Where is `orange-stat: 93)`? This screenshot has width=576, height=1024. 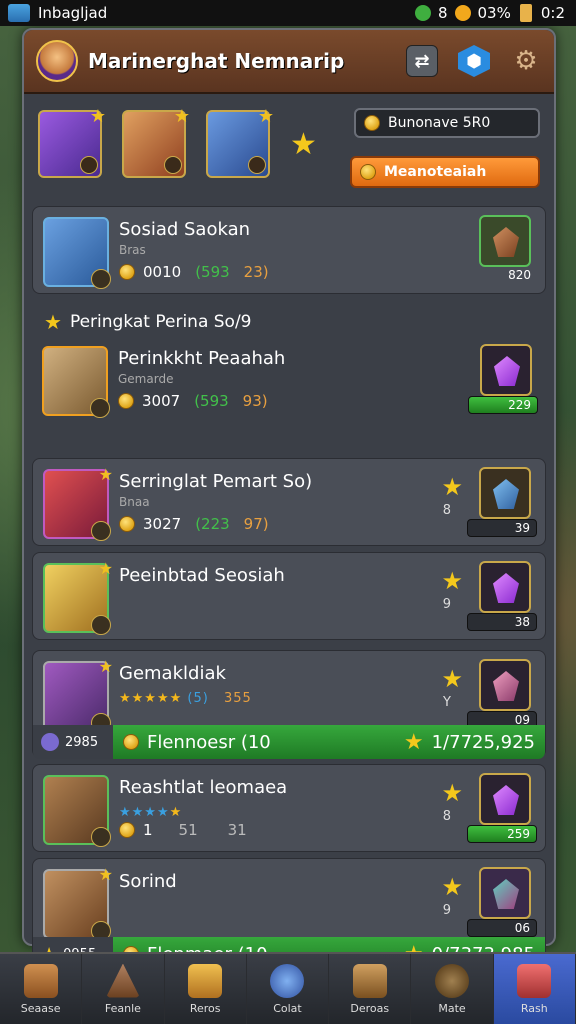 orange-stat: 93) is located at coordinates (255, 401).